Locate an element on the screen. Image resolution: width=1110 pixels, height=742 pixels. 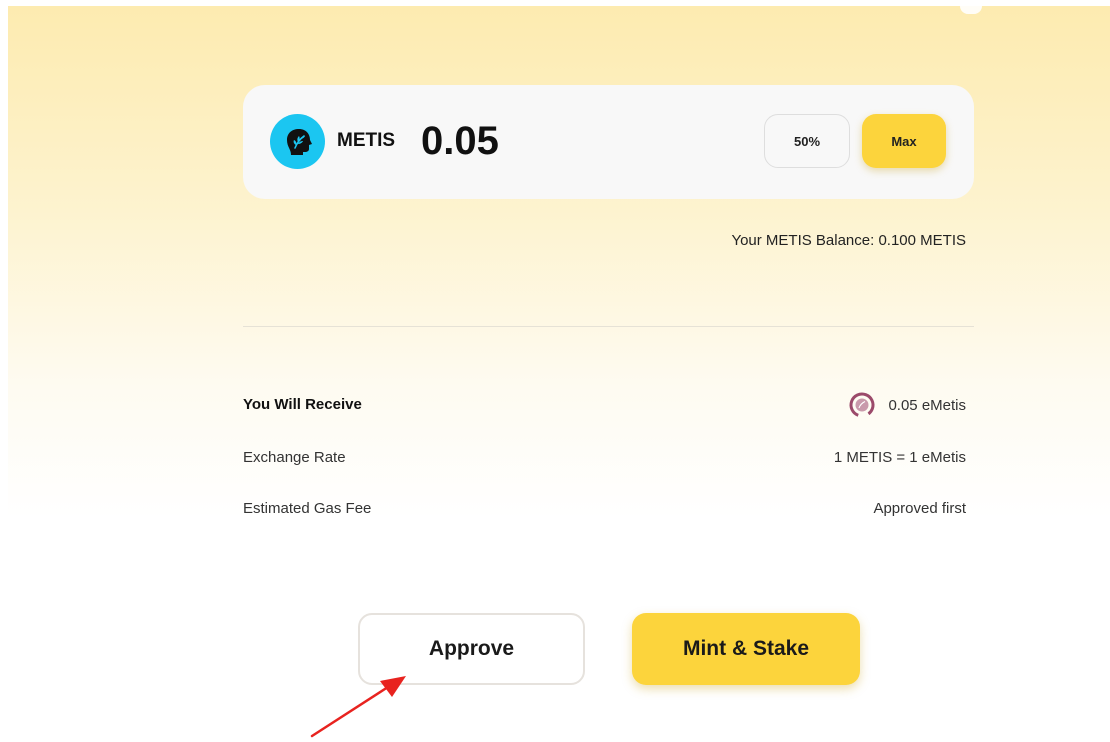
fifty-percent-button: 50% is located at coordinates (807, 141).